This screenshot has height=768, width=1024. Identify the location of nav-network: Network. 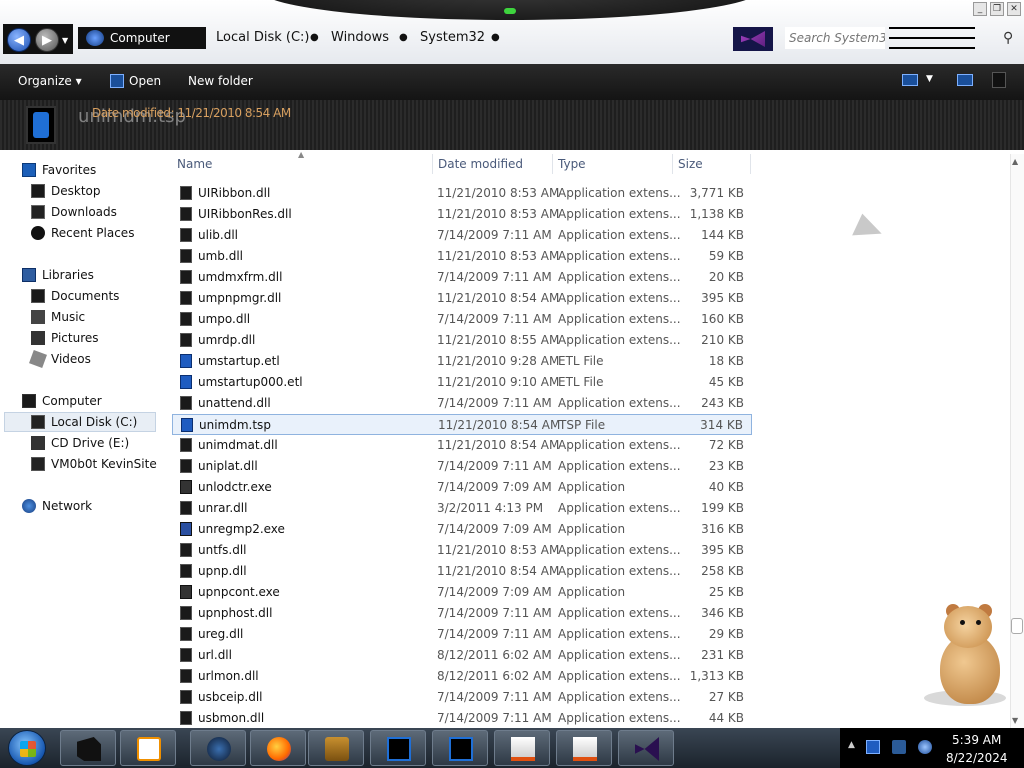
(57, 506).